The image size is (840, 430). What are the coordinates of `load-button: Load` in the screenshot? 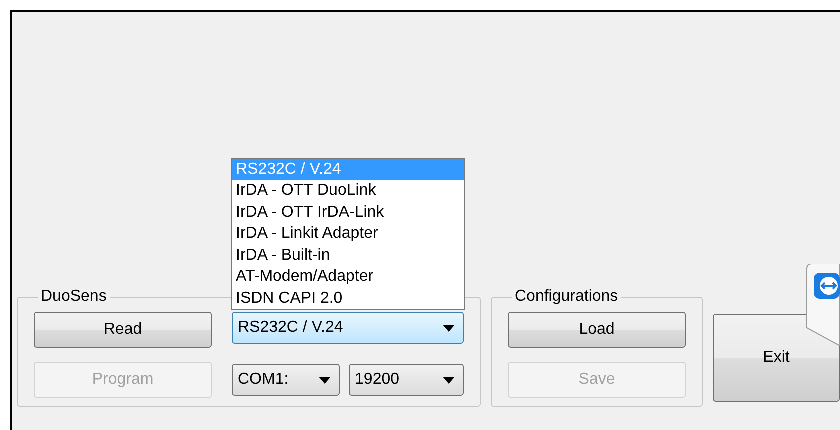 It's located at (597, 330).